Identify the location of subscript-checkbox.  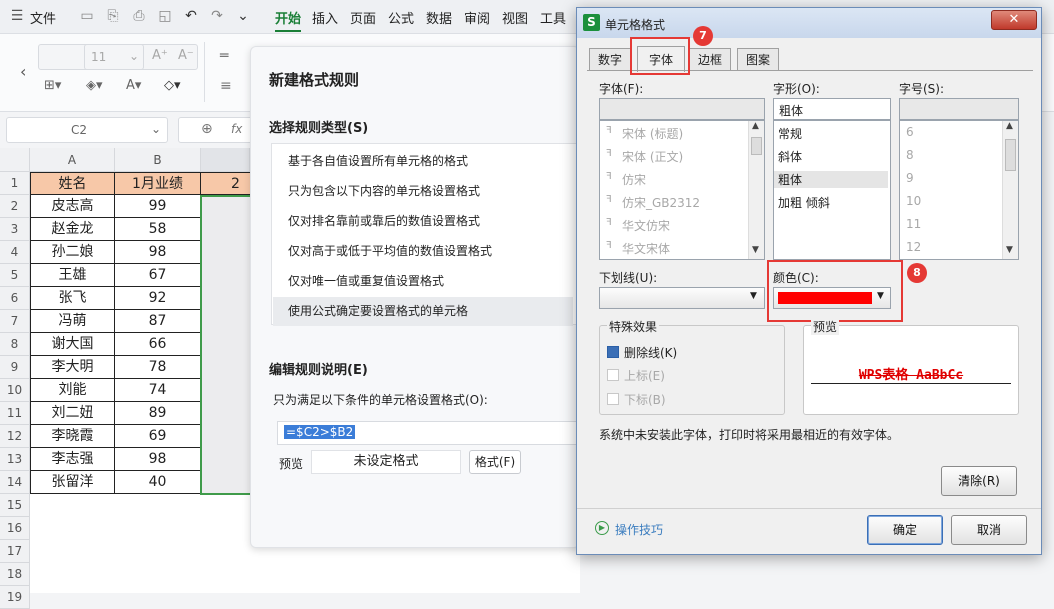
(613, 399).